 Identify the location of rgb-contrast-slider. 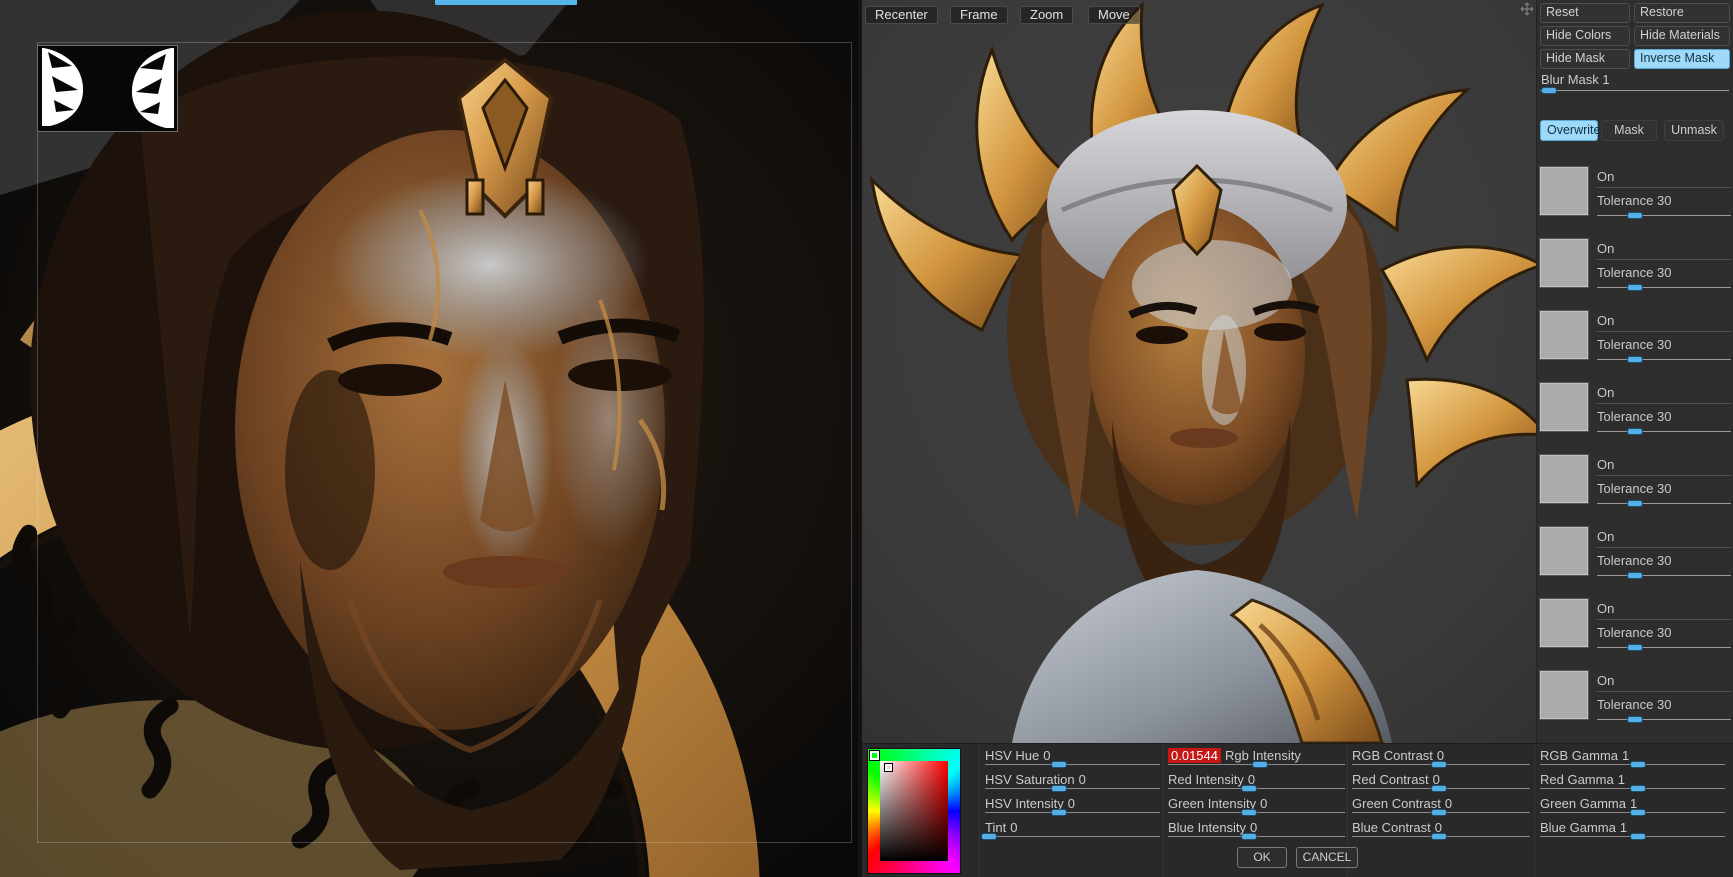
(1441, 764).